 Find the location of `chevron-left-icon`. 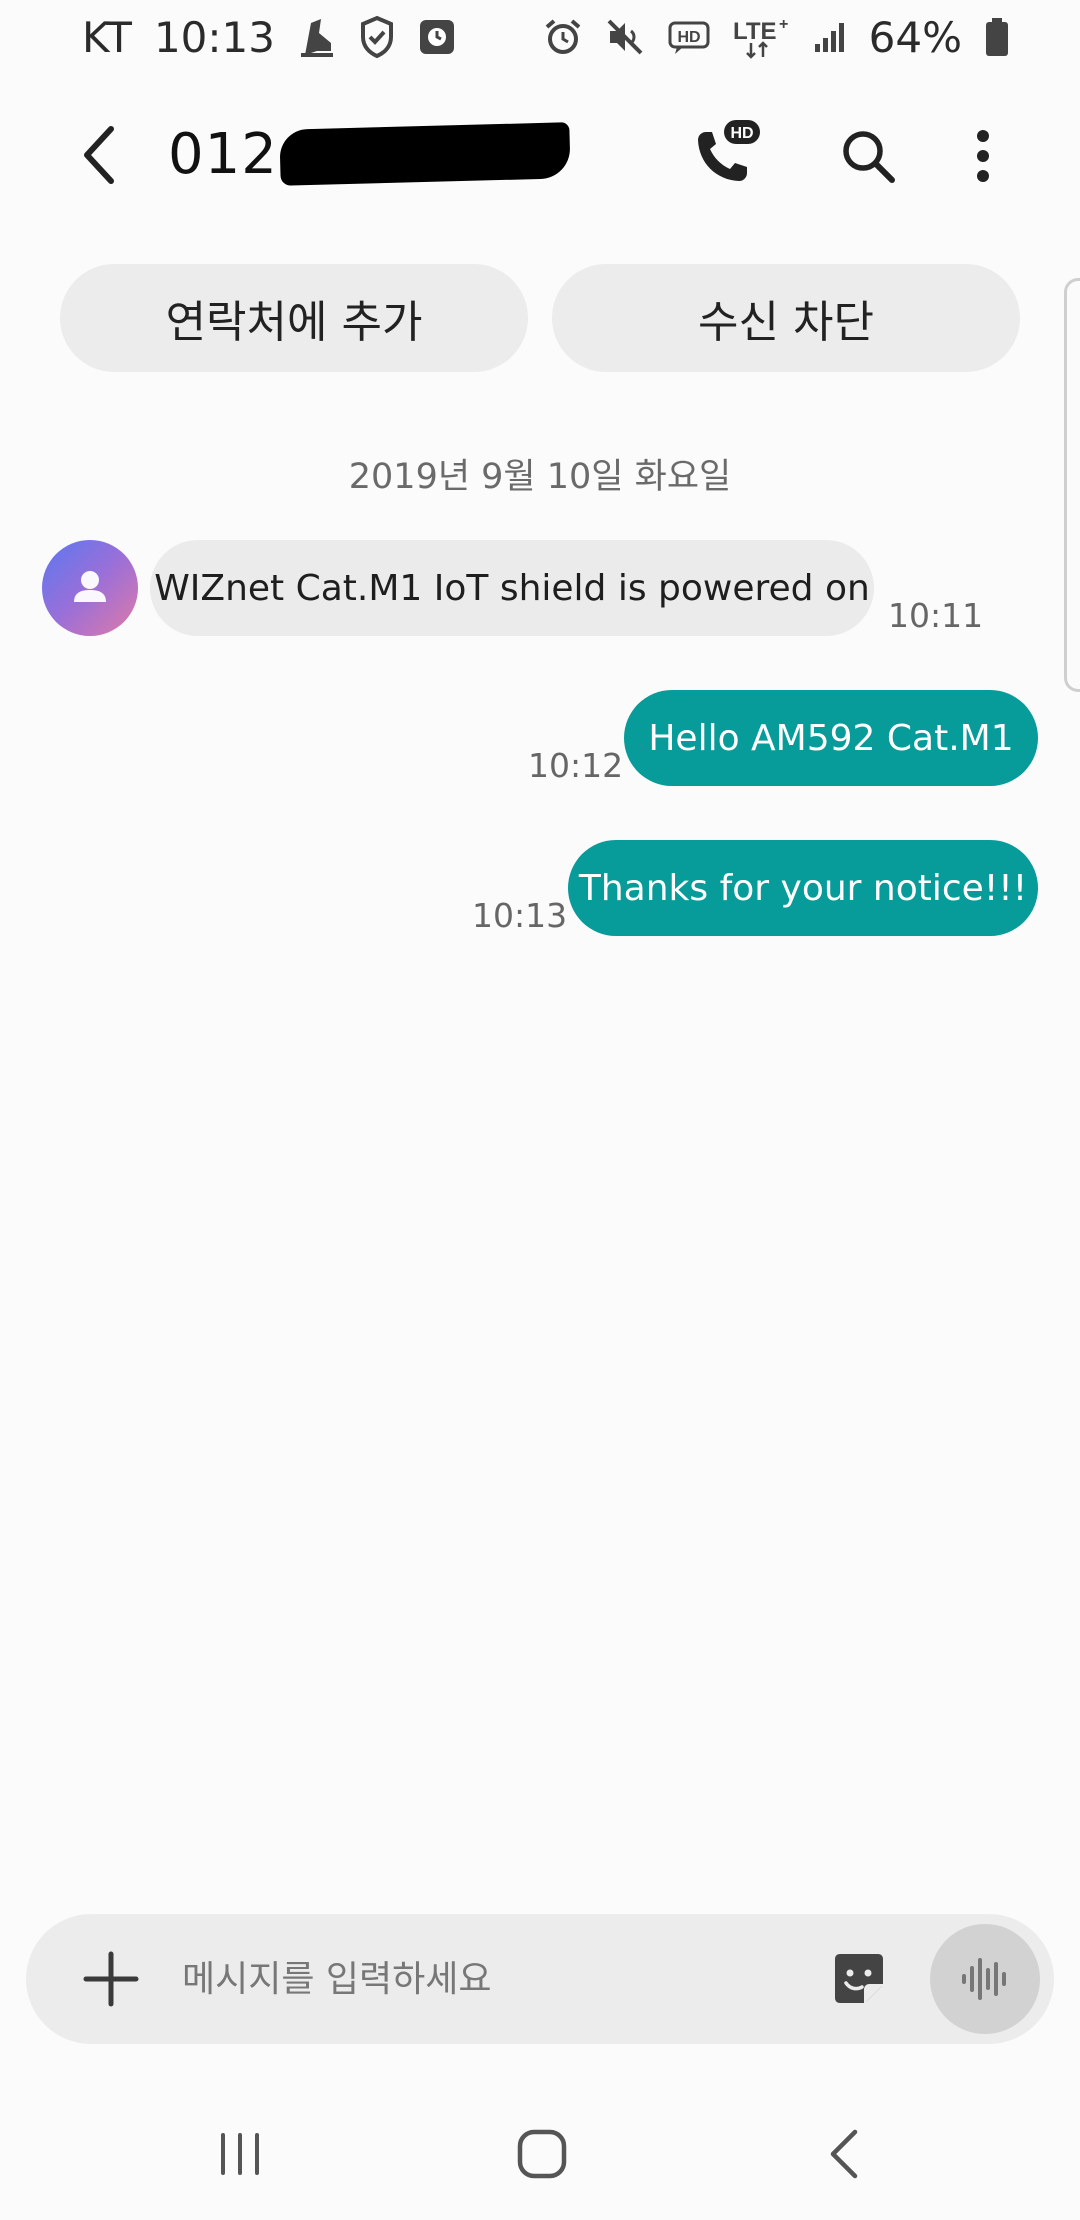

chevron-left-icon is located at coordinates (844, 2154).